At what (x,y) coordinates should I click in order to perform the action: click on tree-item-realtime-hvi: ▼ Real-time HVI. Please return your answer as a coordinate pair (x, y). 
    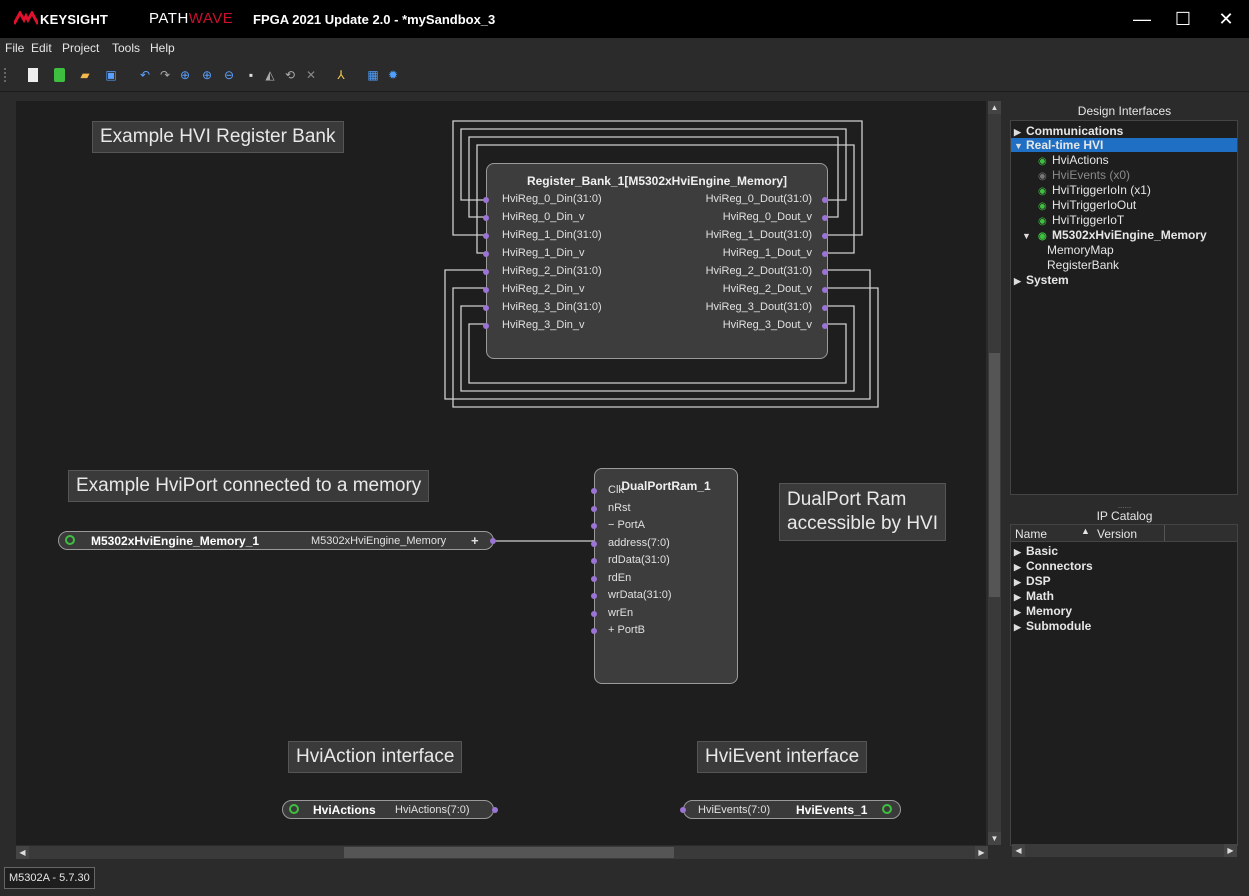
    Looking at the image, I should click on (1124, 145).